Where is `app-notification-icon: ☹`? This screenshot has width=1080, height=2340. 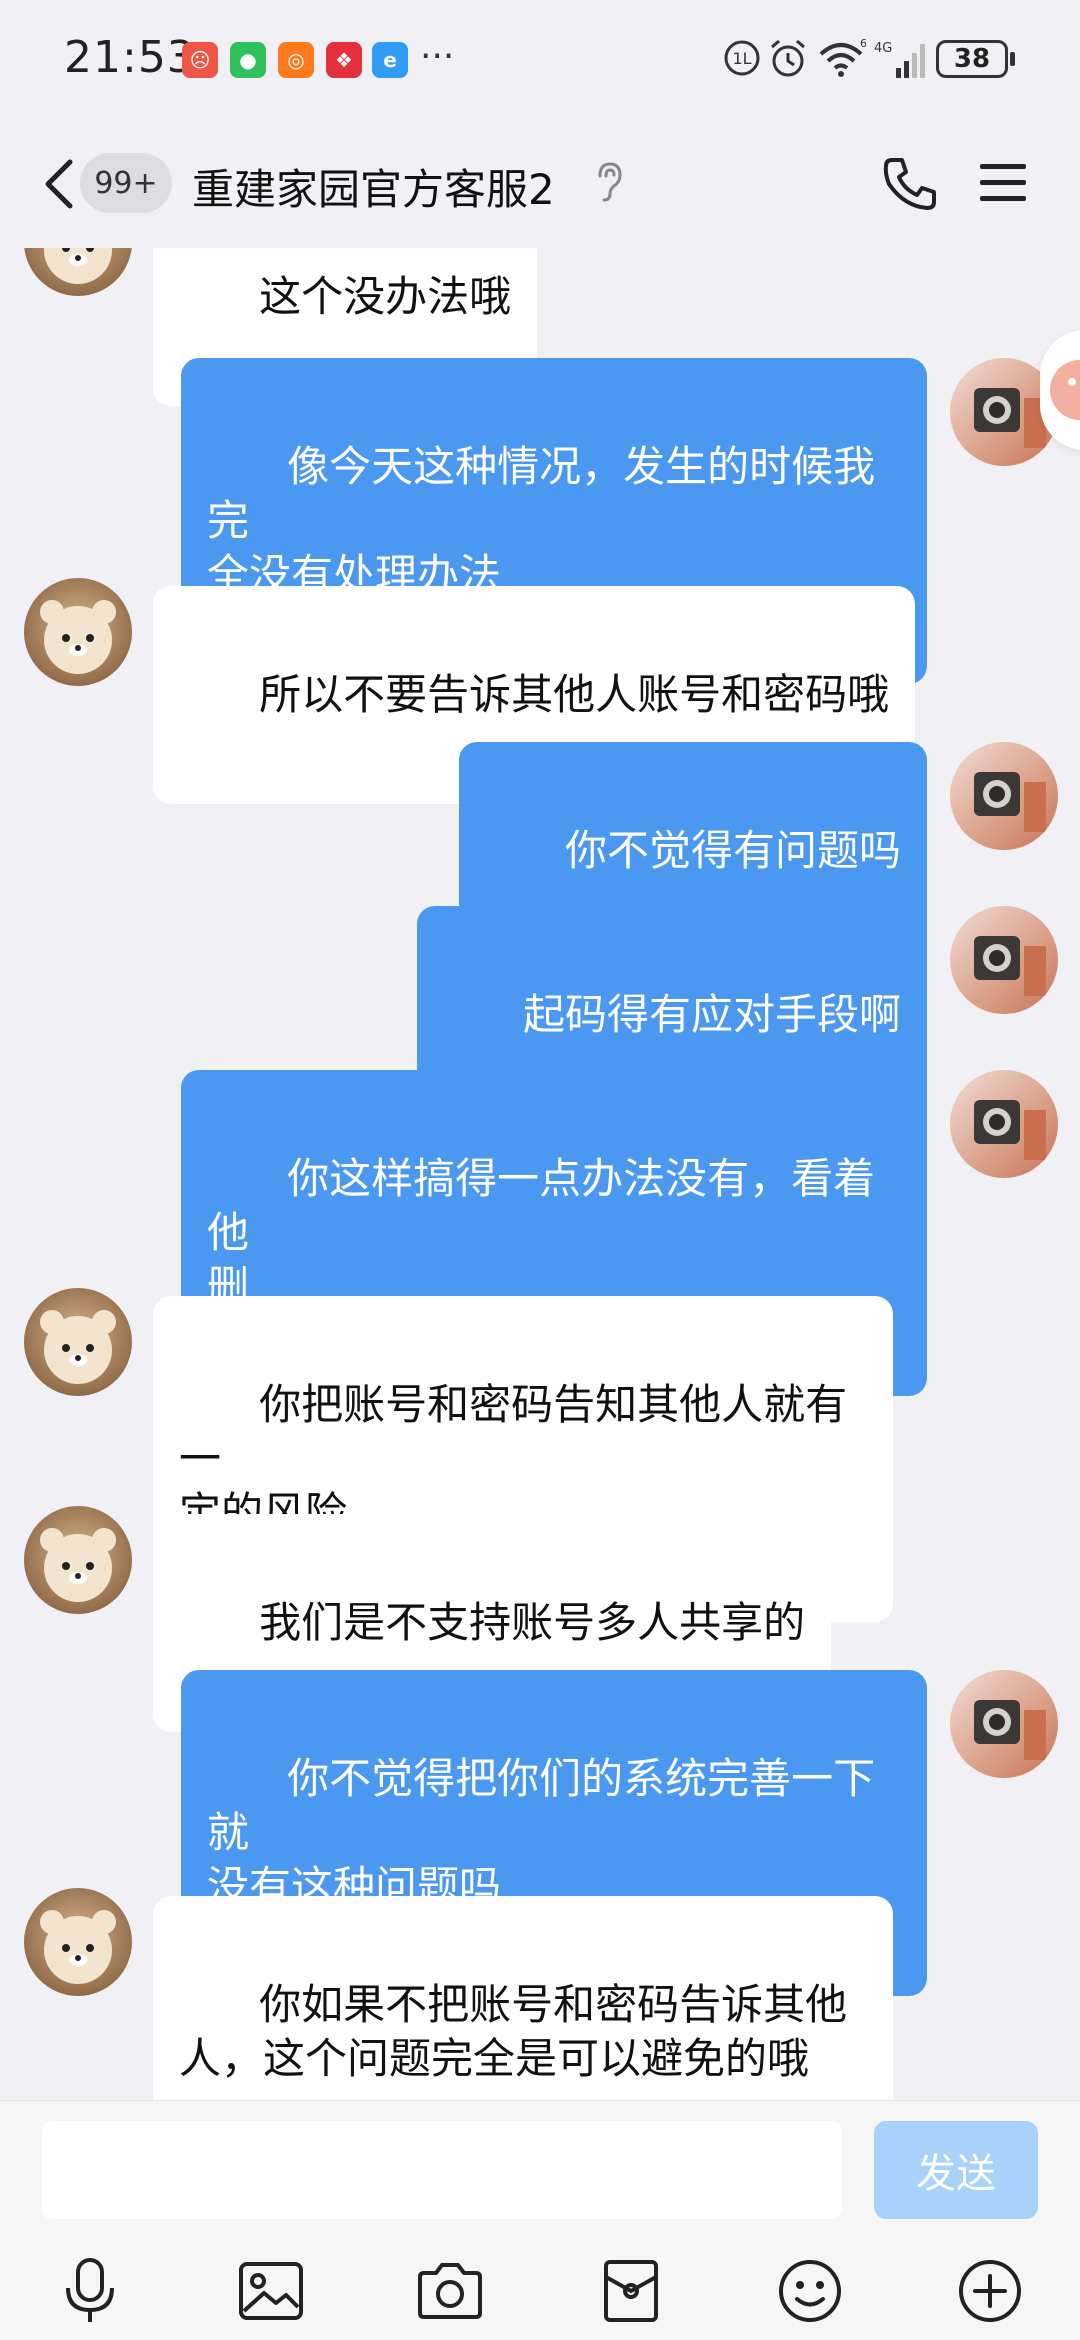
app-notification-icon: ☹ is located at coordinates (200, 60).